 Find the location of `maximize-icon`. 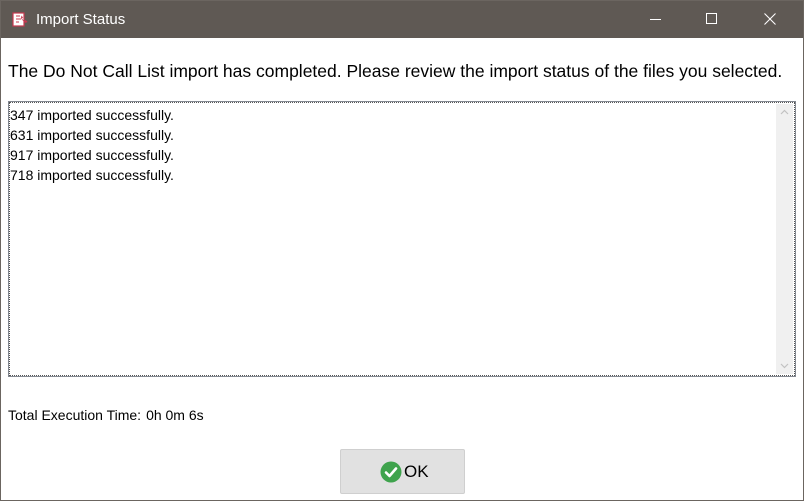

maximize-icon is located at coordinates (711, 18).